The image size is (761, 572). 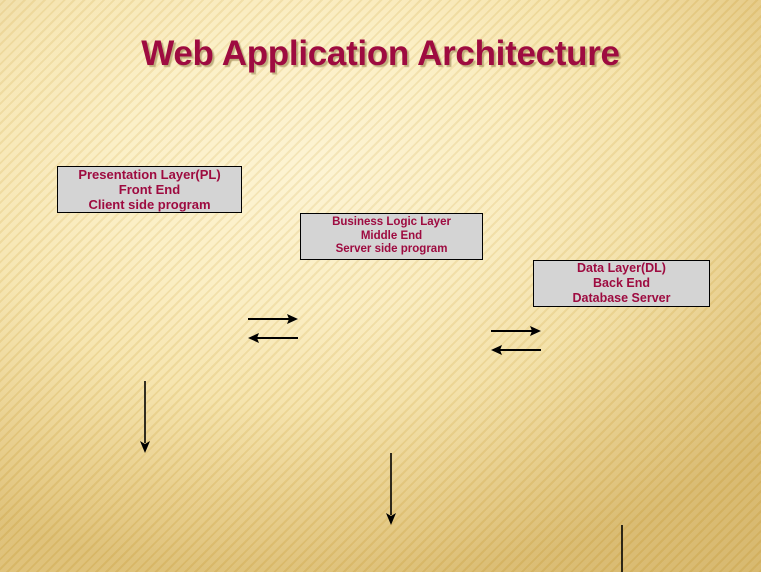 I want to click on presentation-layer-line2: Front End, so click(x=149, y=189).